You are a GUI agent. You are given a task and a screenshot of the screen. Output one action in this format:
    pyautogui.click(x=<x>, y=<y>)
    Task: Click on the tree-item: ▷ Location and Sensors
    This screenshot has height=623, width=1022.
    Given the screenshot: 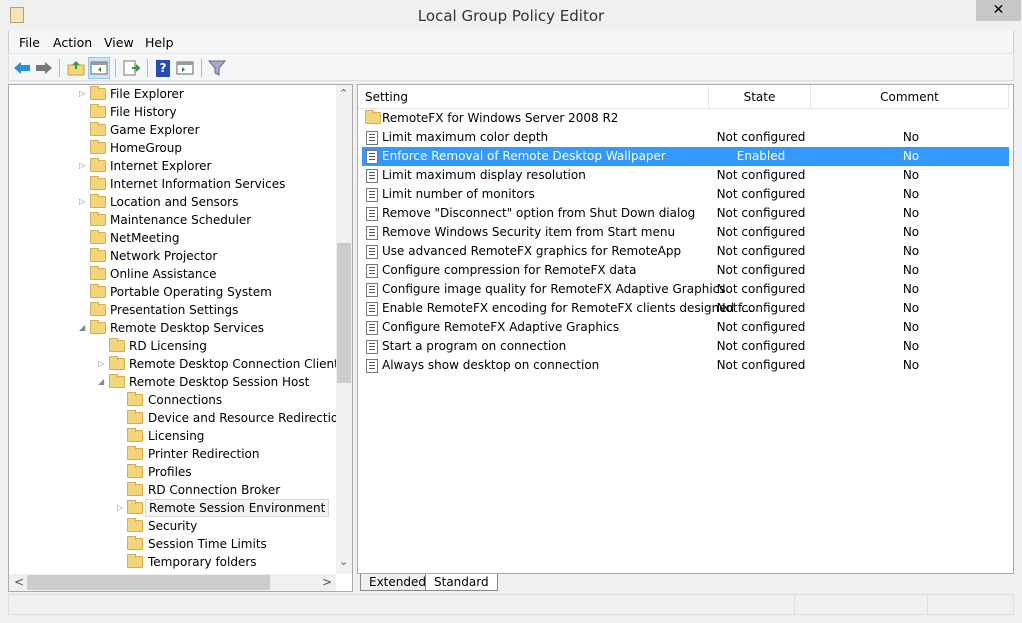 What is the action you would take?
    pyautogui.click(x=171, y=202)
    